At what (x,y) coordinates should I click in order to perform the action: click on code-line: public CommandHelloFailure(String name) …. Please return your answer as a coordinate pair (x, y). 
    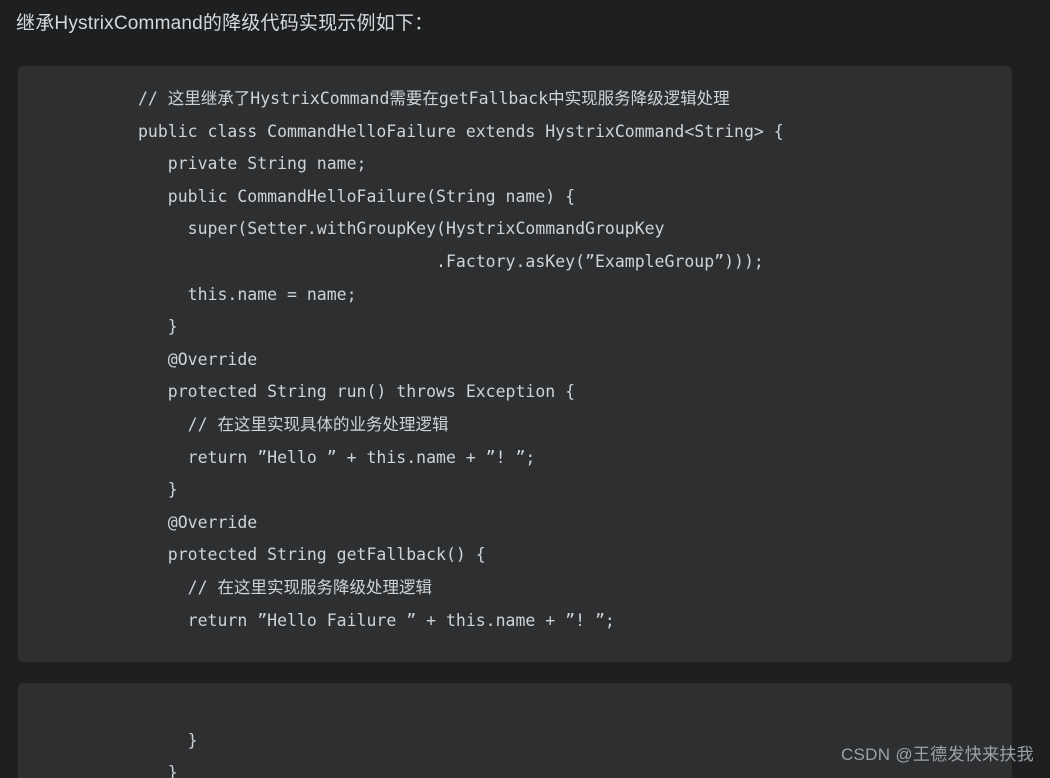
    Looking at the image, I should click on (357, 196).